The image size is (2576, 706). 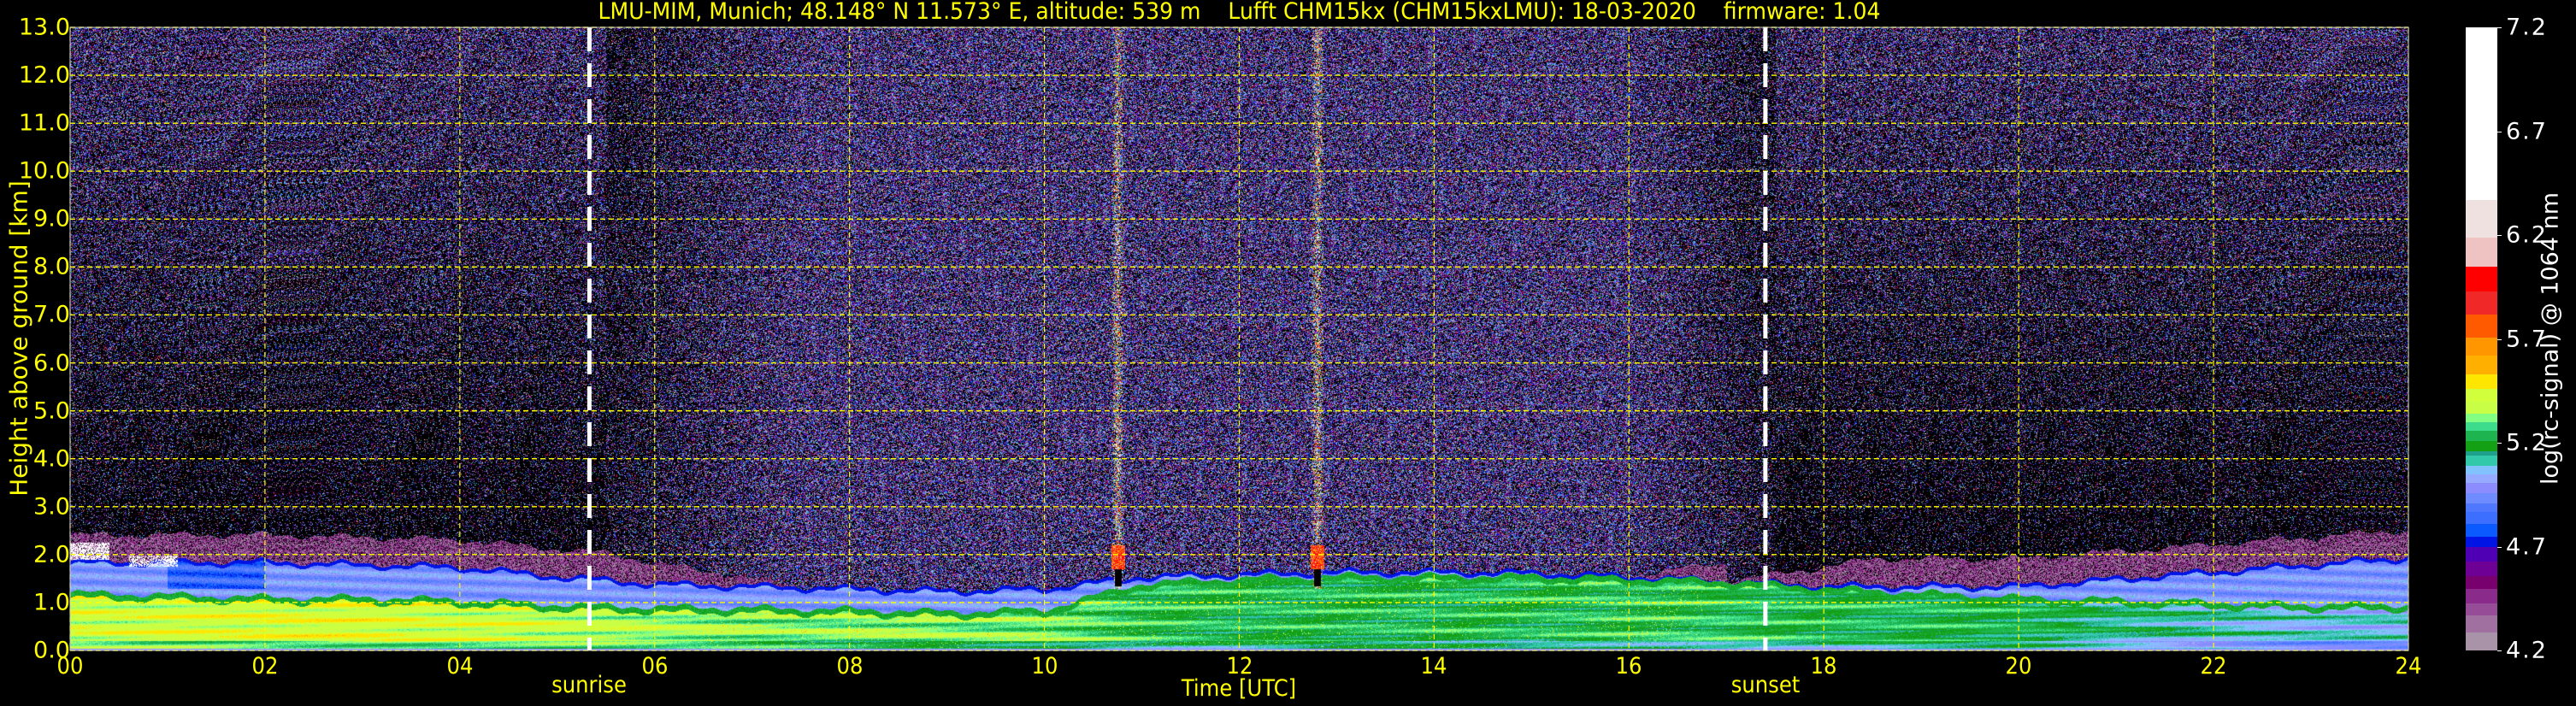 What do you see at coordinates (2527, 131) in the screenshot?
I see `colorbar-tick-label: 6.7` at bounding box center [2527, 131].